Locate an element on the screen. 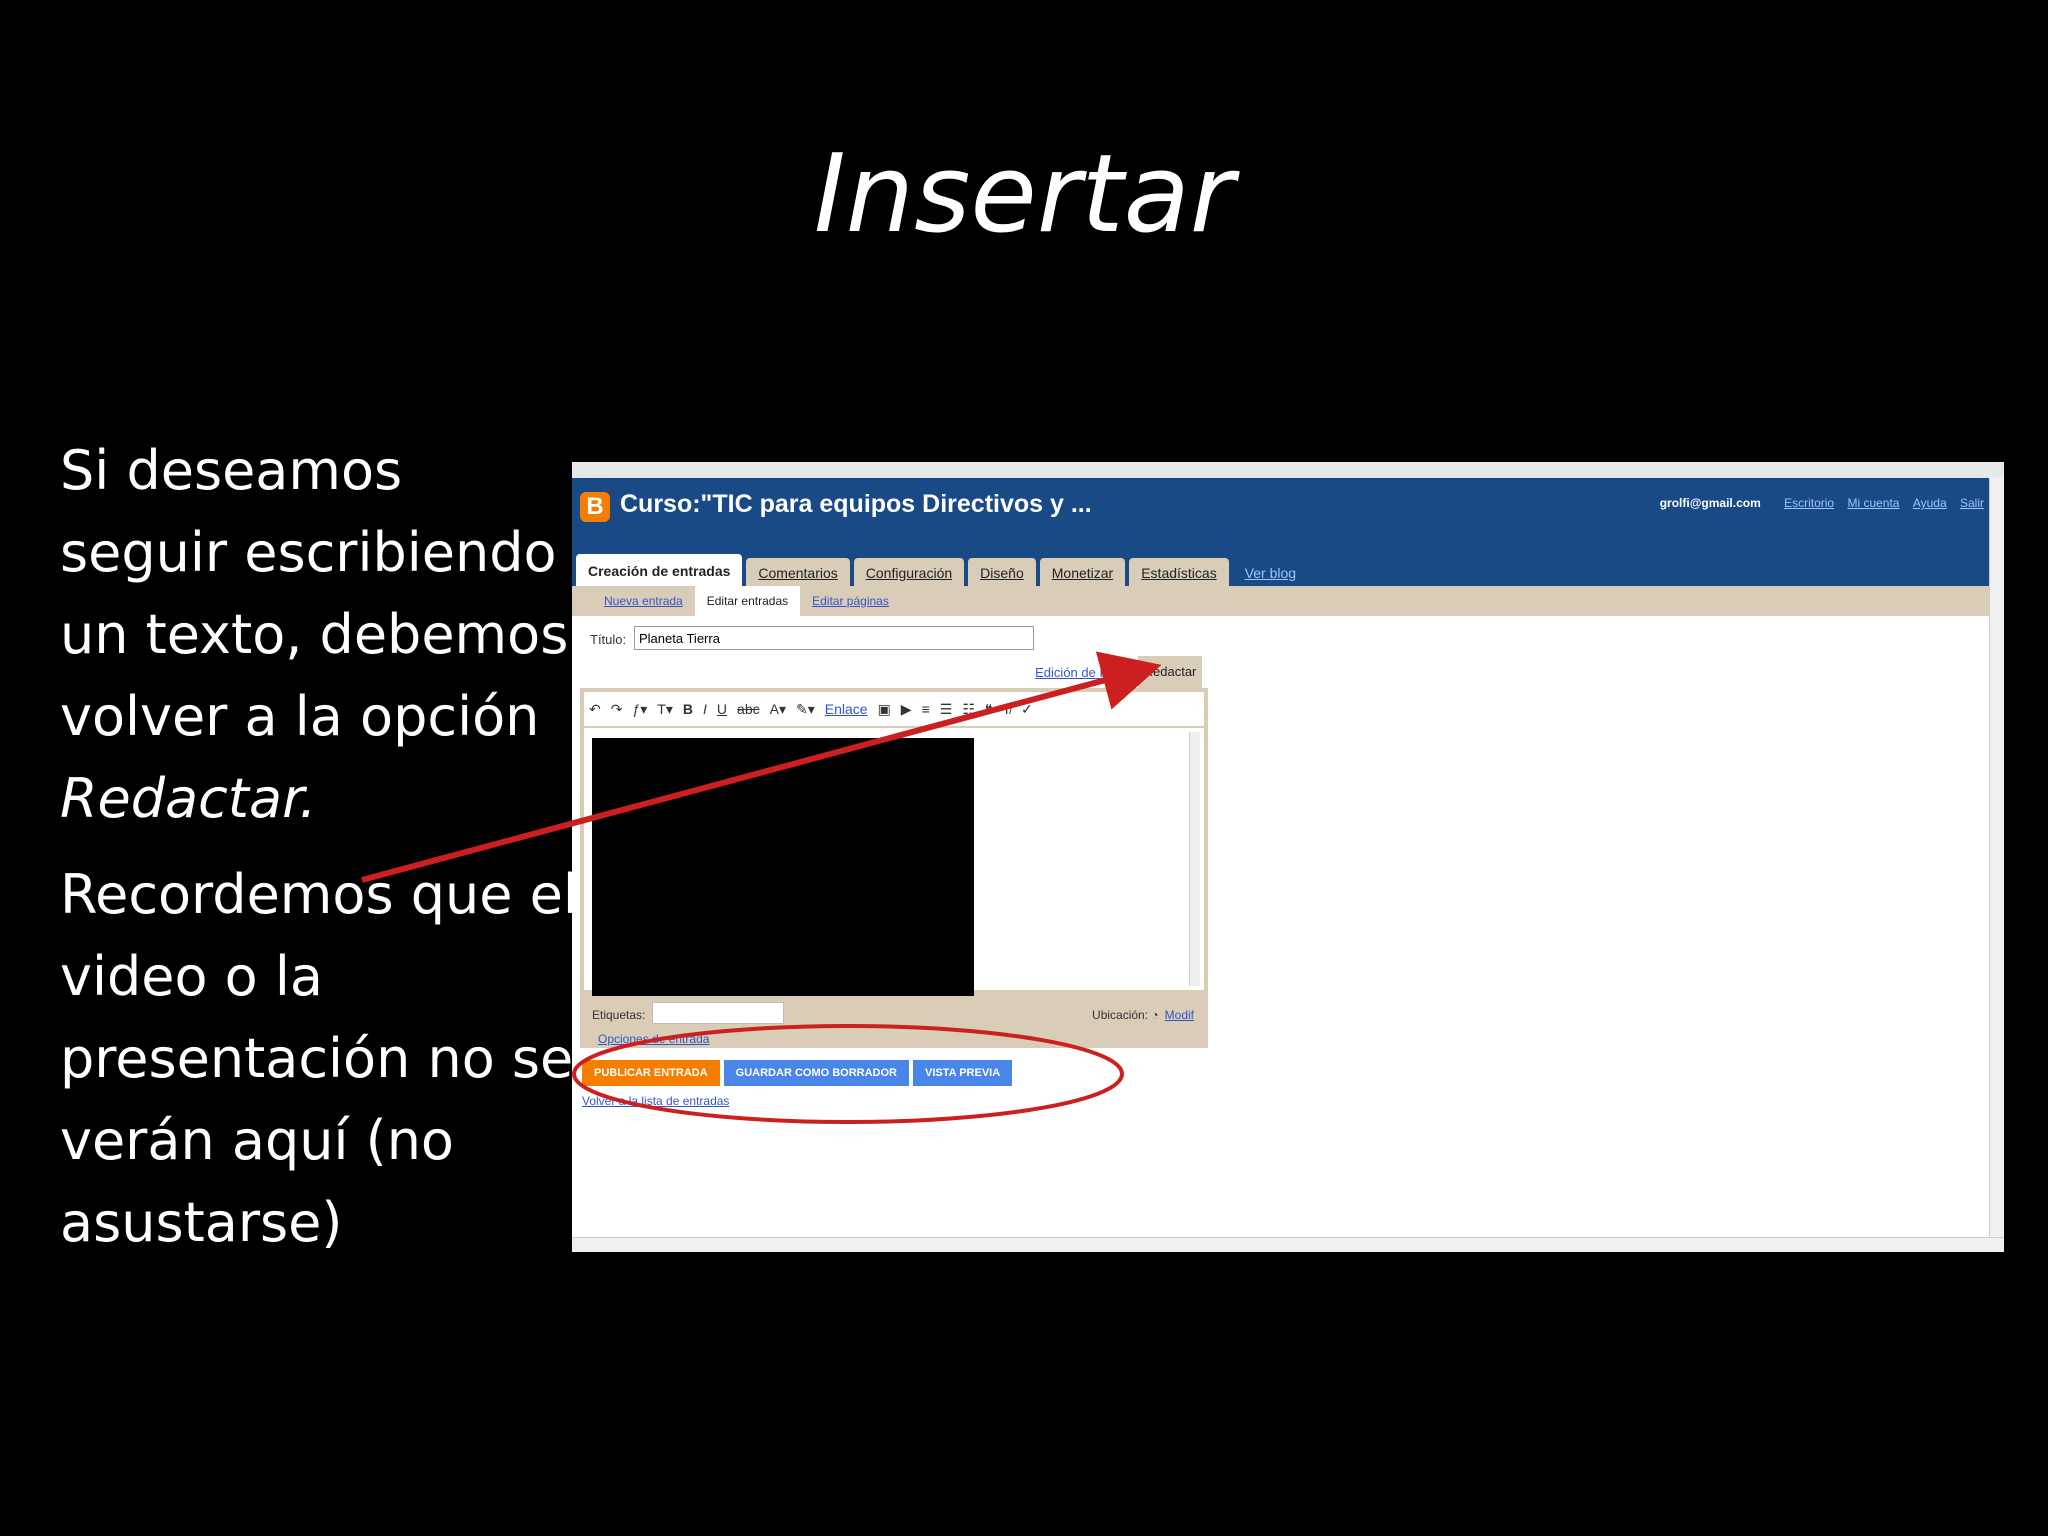 The image size is (2048, 1536). annotation-overlay is located at coordinates (761, 887).